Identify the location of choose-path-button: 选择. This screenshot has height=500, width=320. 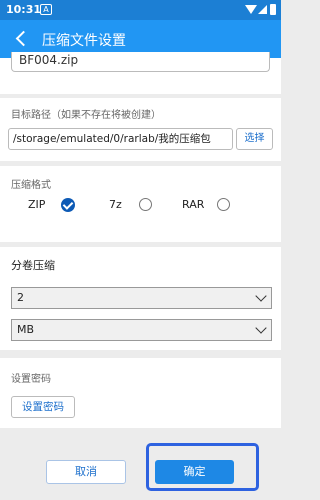
(254, 139).